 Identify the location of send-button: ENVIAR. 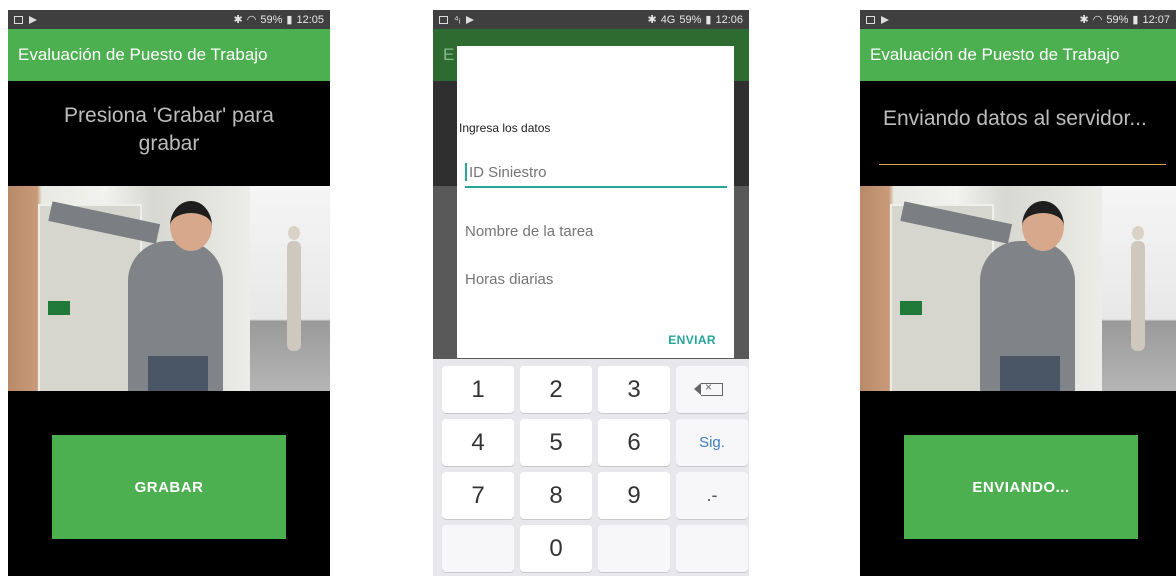
(692, 340).